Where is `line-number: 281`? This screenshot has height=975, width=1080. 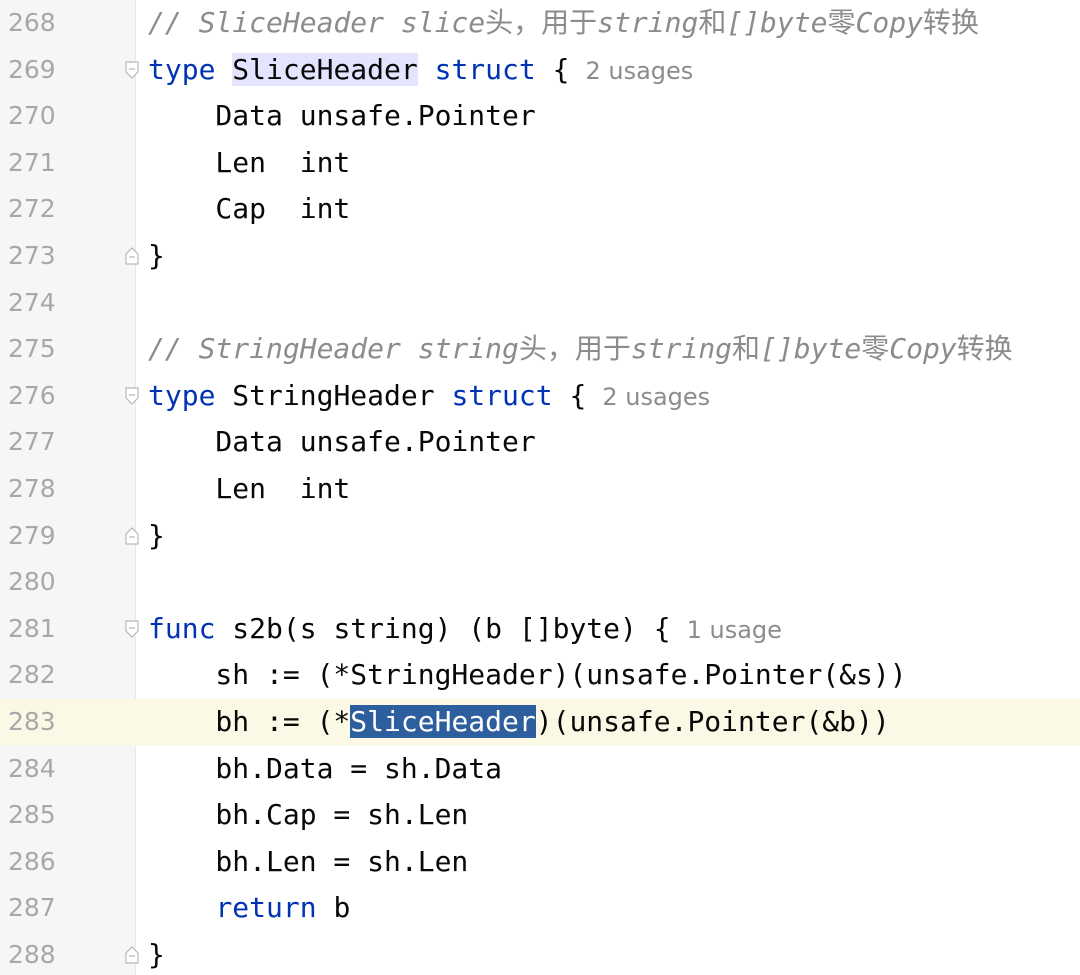 line-number: 281 is located at coordinates (32, 628).